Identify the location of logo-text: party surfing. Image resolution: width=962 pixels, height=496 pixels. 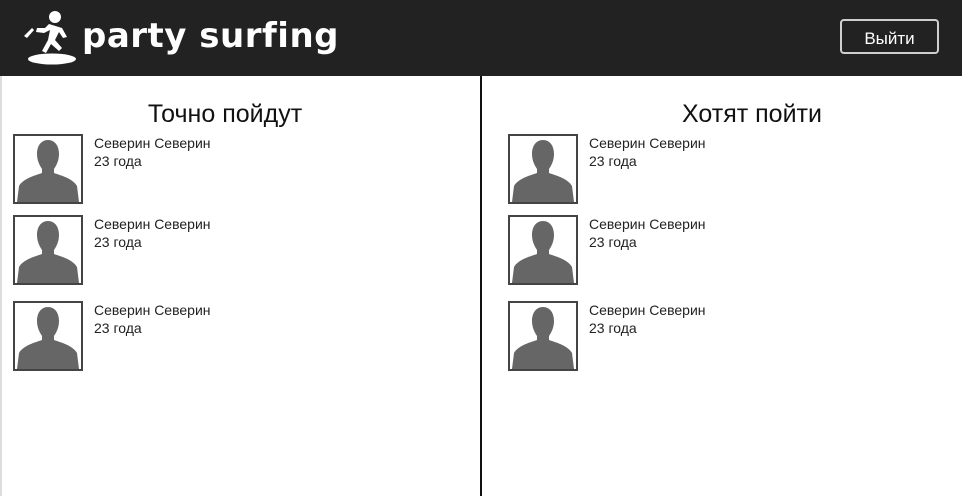
(211, 36).